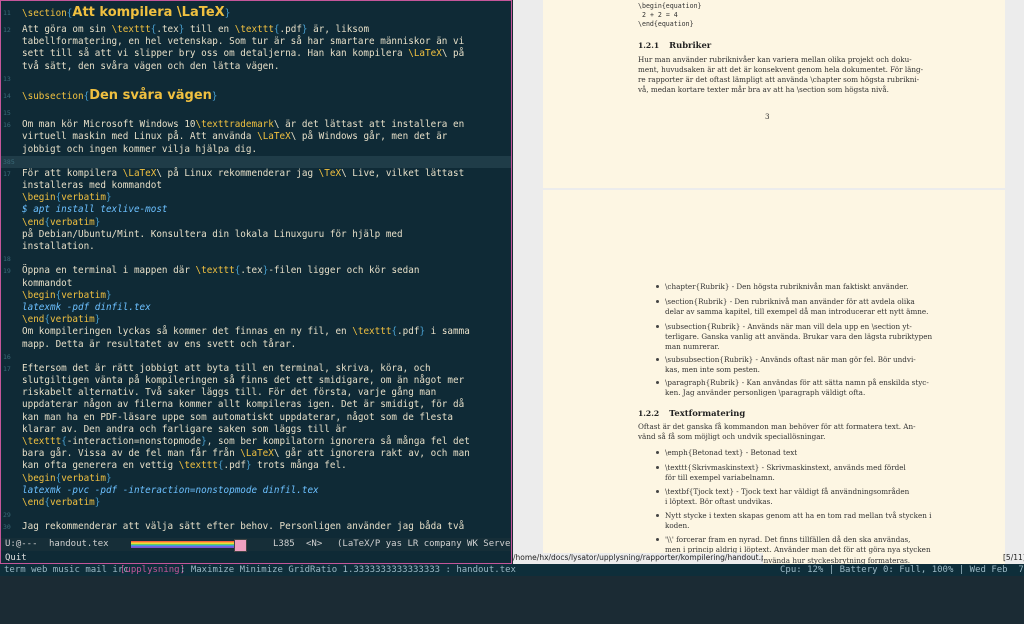 Image resolution: width=1024 pixels, height=624 pixels. What do you see at coordinates (690, 45) in the screenshot?
I see `section-title: Rubriker` at bounding box center [690, 45].